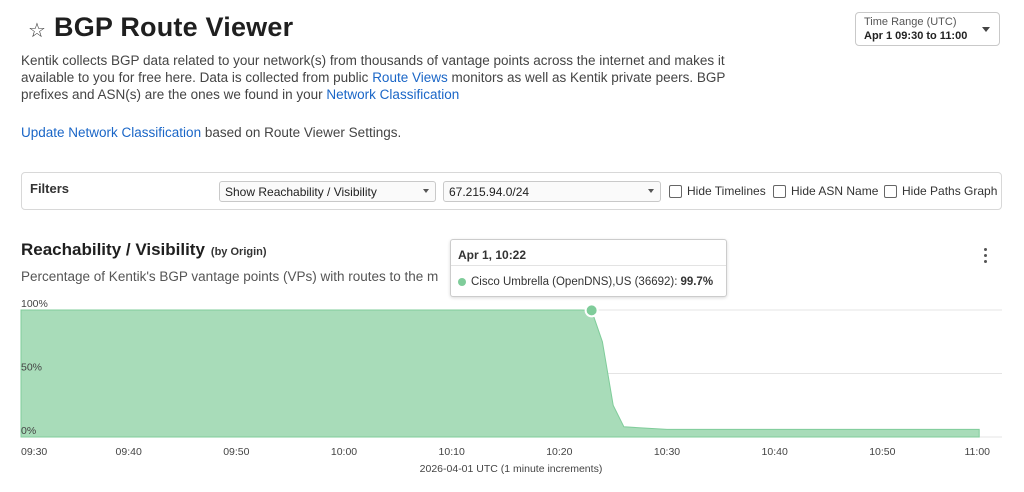 The height and width of the screenshot is (492, 1024). Describe the element at coordinates (559, 452) in the screenshot. I see `x-tick-label: 10:20` at that location.